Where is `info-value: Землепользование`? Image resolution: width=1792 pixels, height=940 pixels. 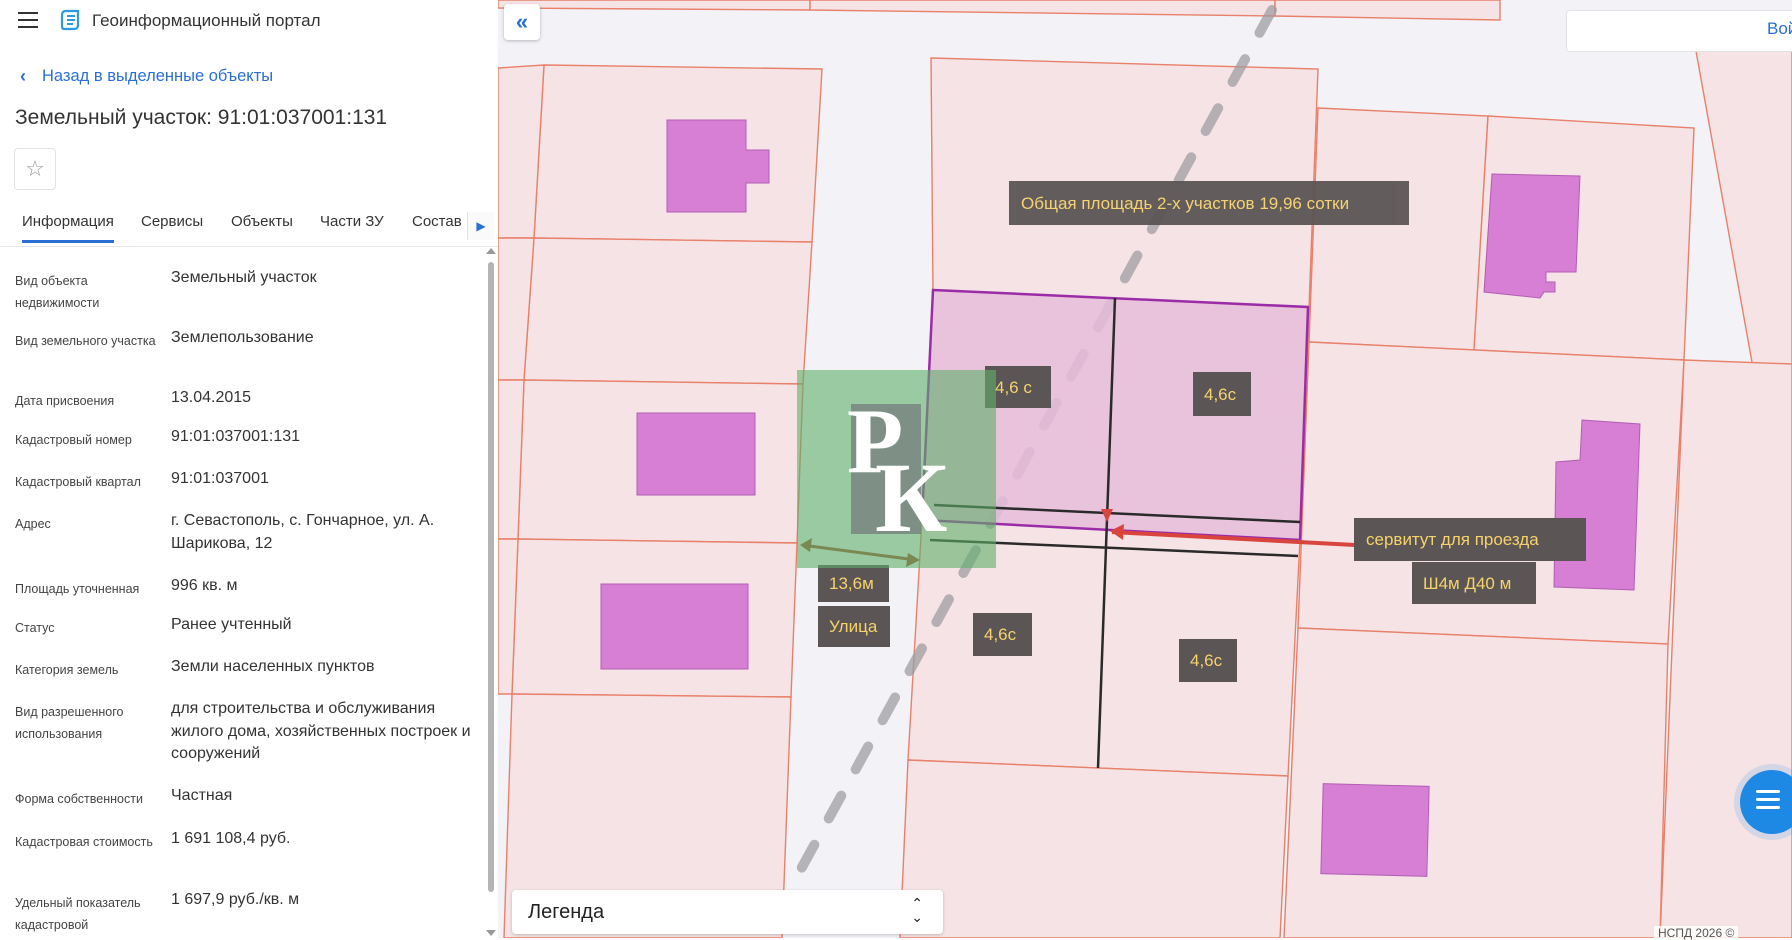 info-value: Землепользование is located at coordinates (242, 337).